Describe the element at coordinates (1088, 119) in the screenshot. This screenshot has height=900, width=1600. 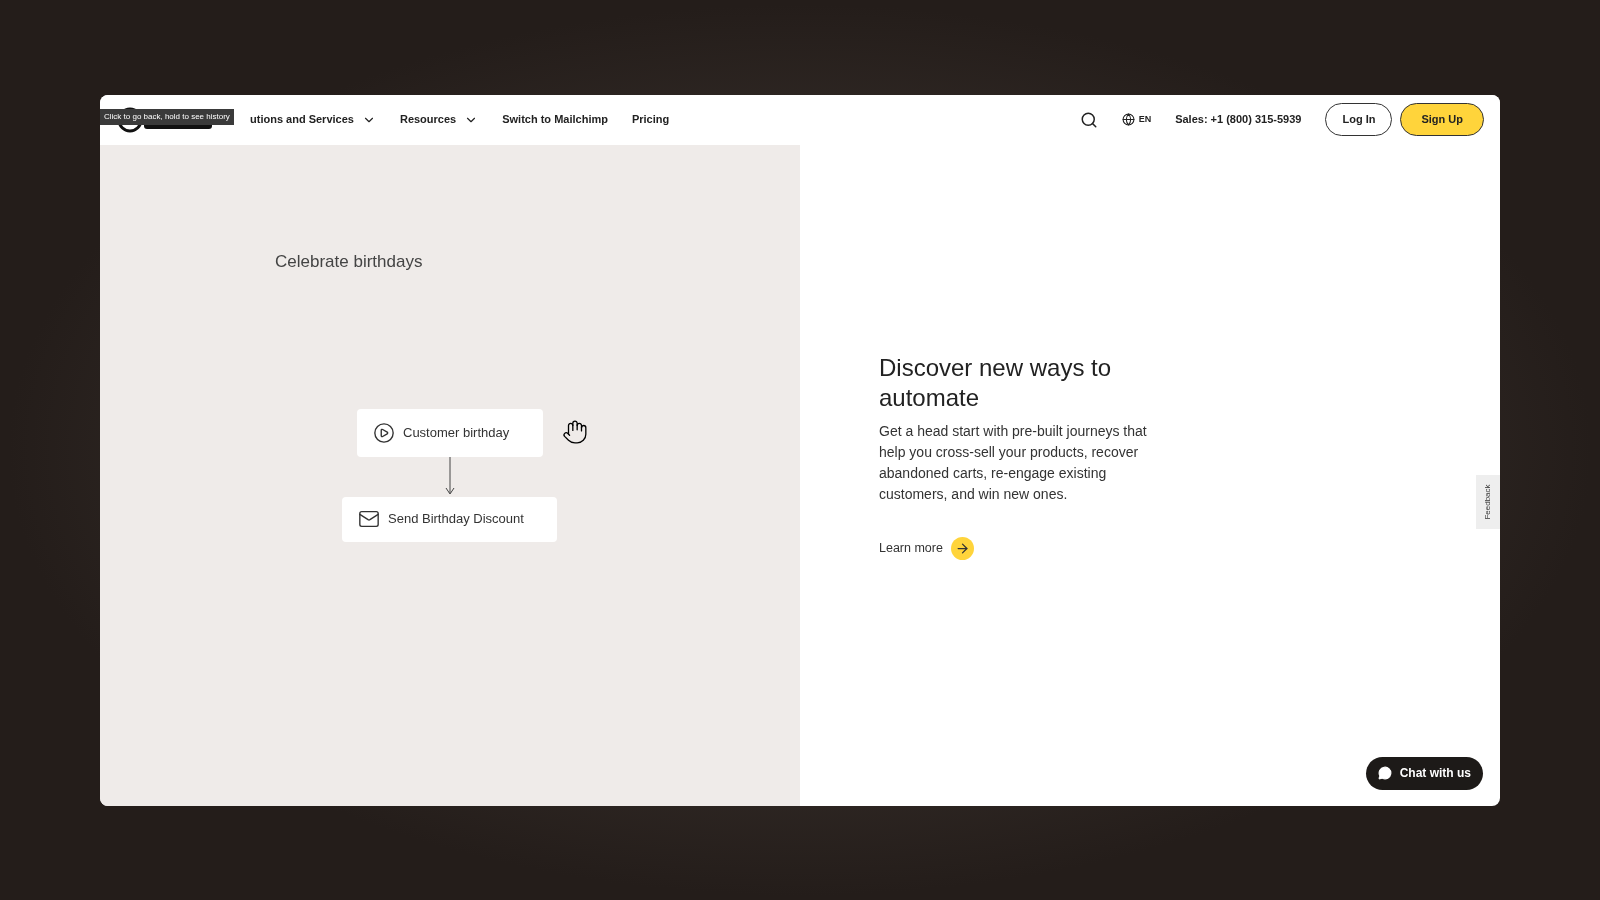
I see `search-icon` at that location.